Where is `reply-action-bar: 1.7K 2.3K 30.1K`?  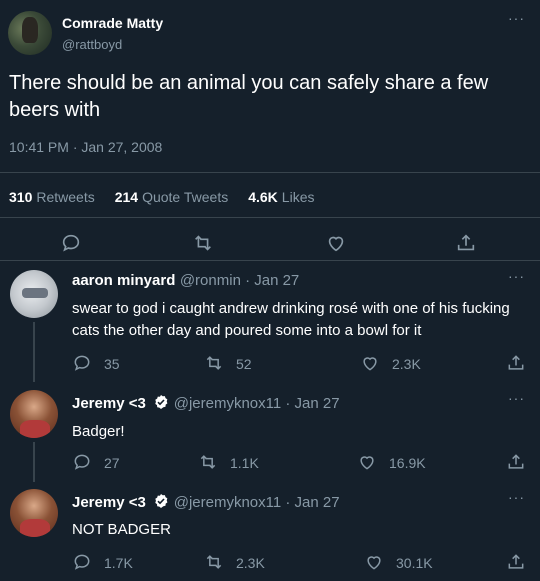
reply-action-bar: 1.7K 2.3K 30.1K is located at coordinates (270, 563).